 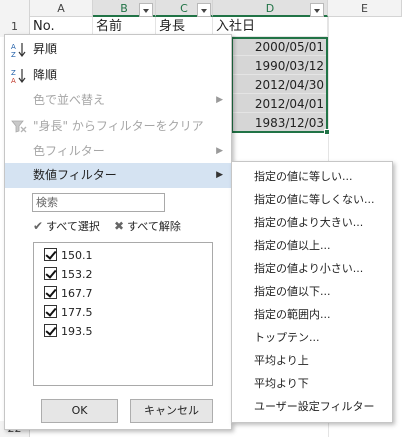 What do you see at coordinates (18, 50) in the screenshot?
I see `sort-ascending-icon: A Z` at bounding box center [18, 50].